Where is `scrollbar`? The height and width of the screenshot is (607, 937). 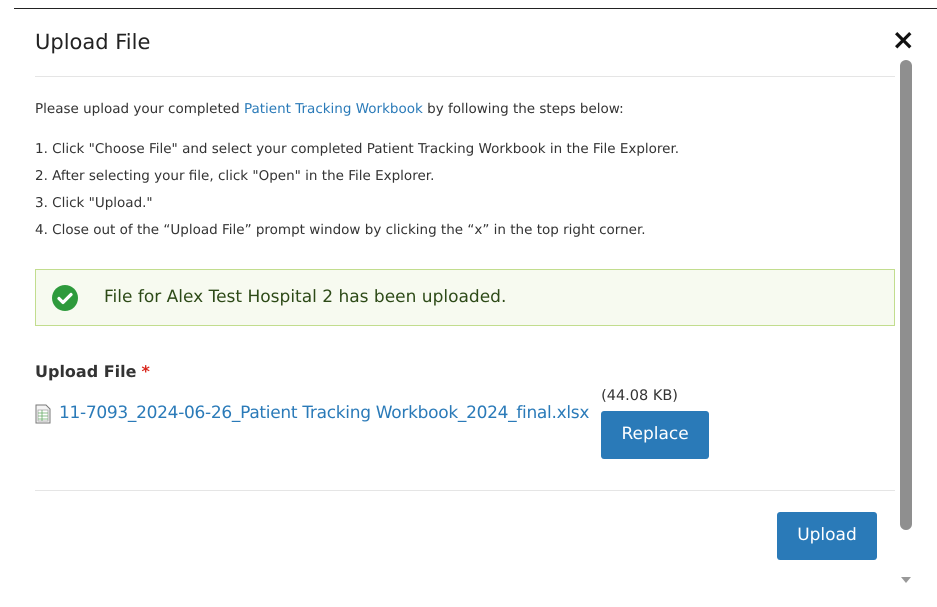
scrollbar is located at coordinates (906, 295).